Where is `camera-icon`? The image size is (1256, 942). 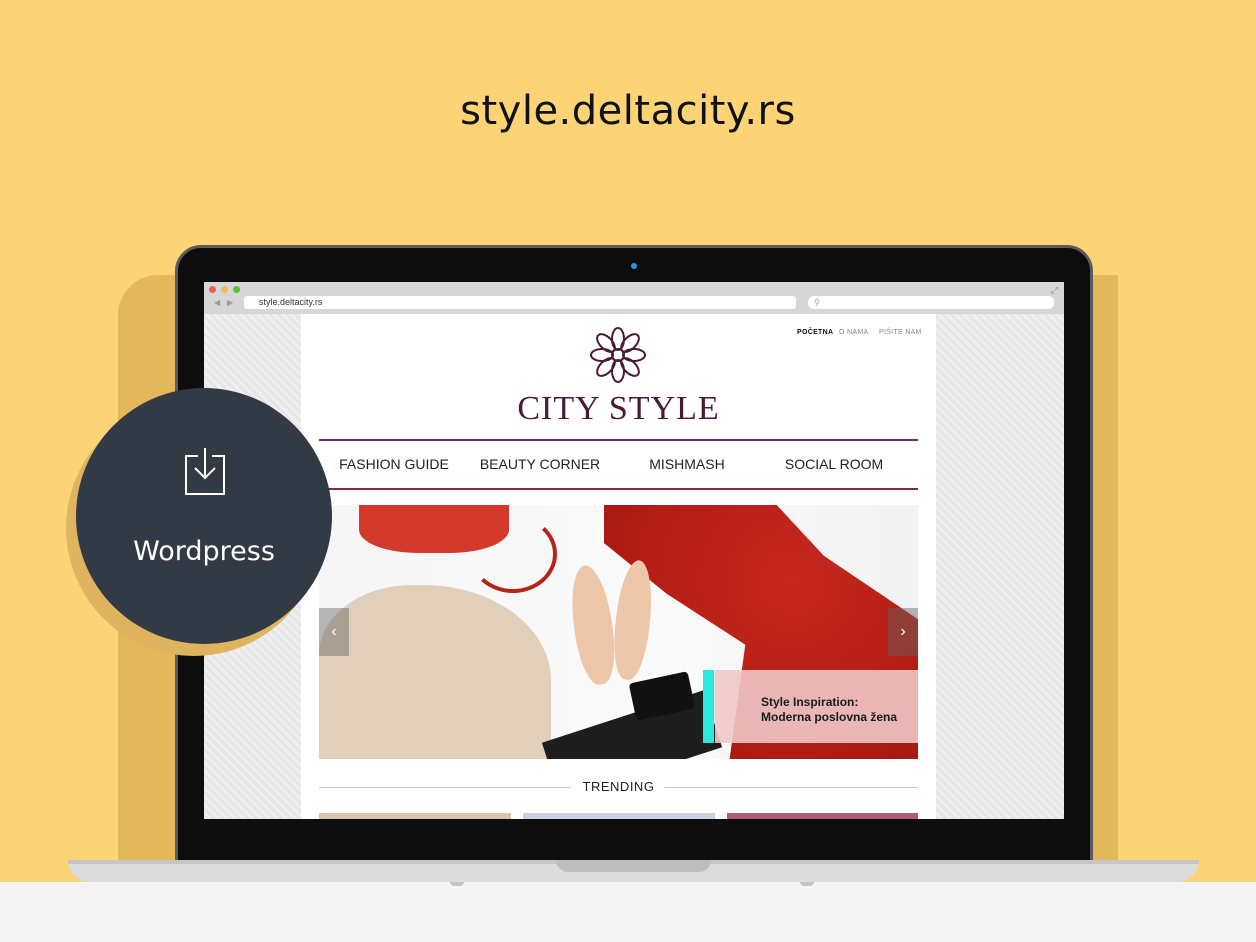 camera-icon is located at coordinates (634, 266).